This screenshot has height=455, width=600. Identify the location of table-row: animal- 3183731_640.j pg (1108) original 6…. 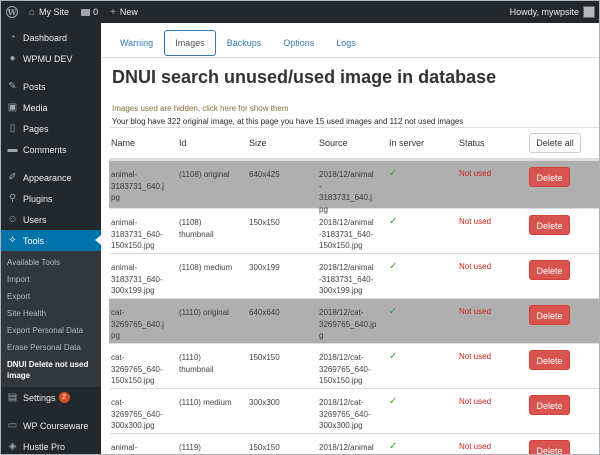
(354, 187).